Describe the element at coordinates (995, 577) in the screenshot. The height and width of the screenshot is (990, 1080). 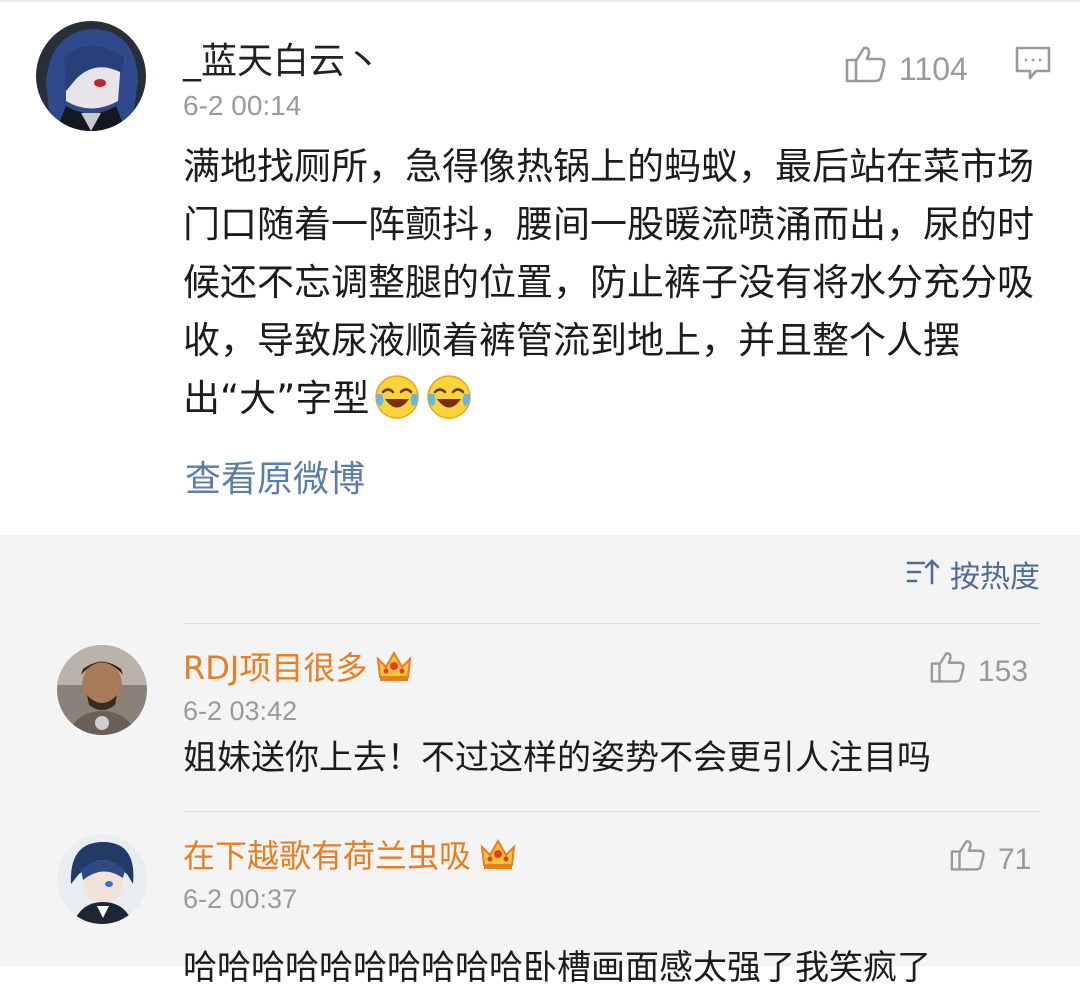
I see `sort-label: 按热度` at that location.